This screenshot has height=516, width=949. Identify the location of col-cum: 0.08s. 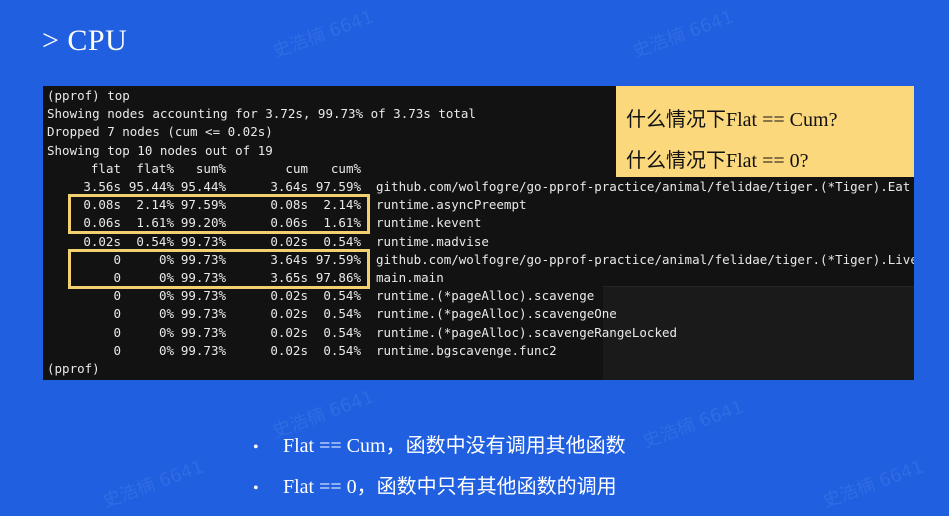
(289, 205).